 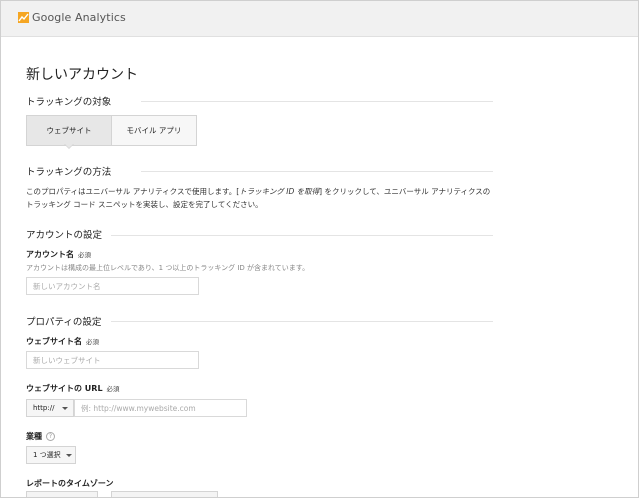 I want to click on property-settings-heading: プロパティの設定, so click(x=64, y=322).